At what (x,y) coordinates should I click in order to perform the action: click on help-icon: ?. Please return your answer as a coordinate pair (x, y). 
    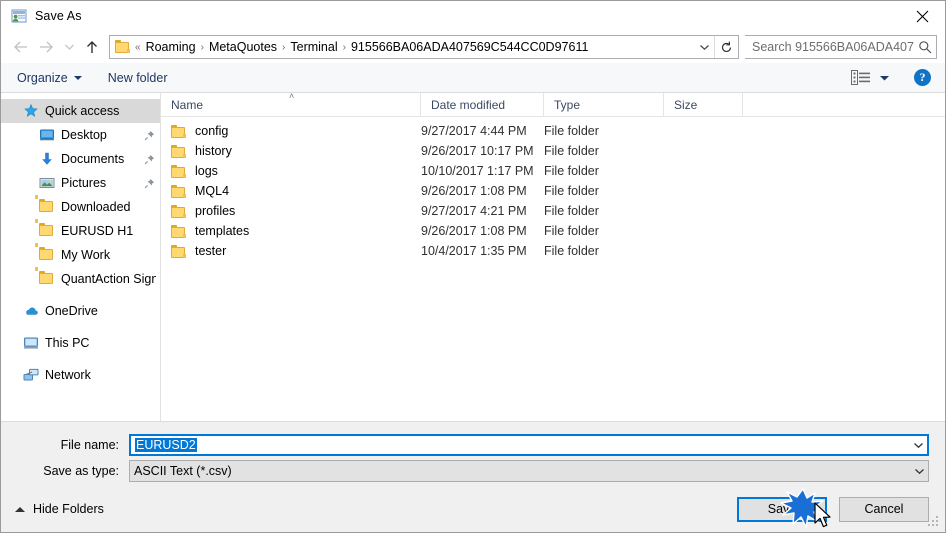
    Looking at the image, I should click on (922, 77).